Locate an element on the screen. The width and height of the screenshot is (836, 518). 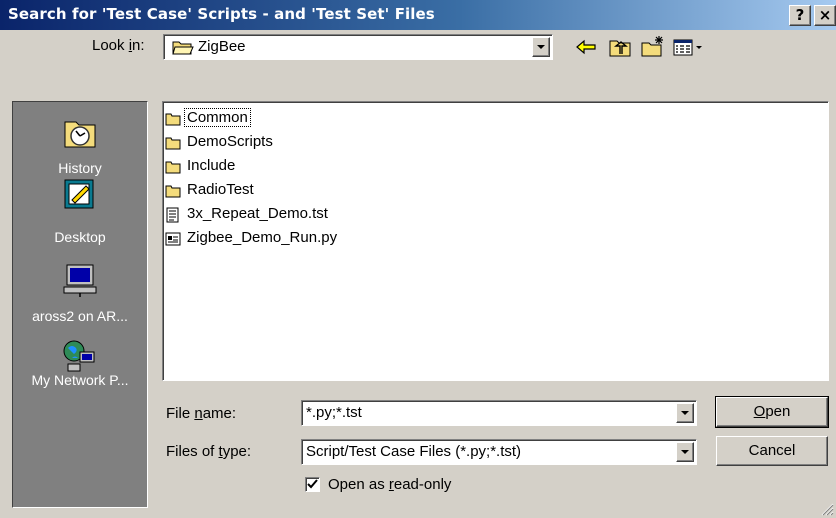
file-name: RadioTest is located at coordinates (220, 189).